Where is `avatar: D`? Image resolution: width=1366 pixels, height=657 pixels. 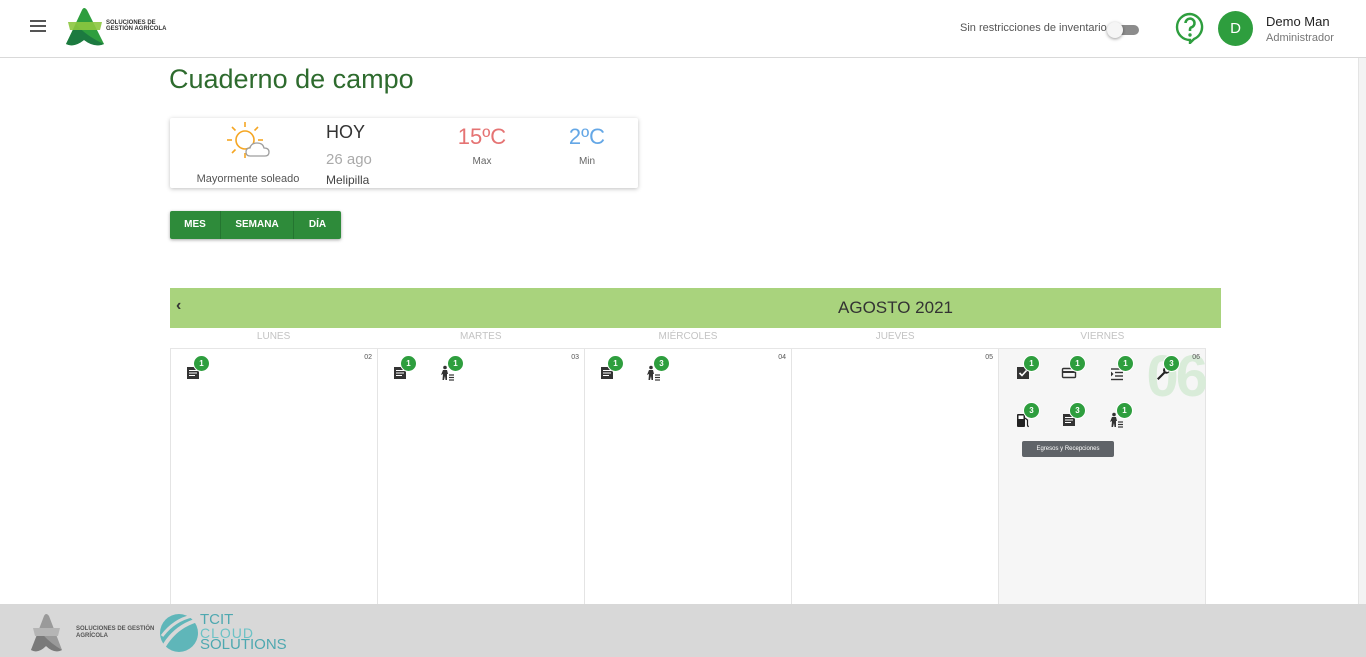 avatar: D is located at coordinates (1235, 28).